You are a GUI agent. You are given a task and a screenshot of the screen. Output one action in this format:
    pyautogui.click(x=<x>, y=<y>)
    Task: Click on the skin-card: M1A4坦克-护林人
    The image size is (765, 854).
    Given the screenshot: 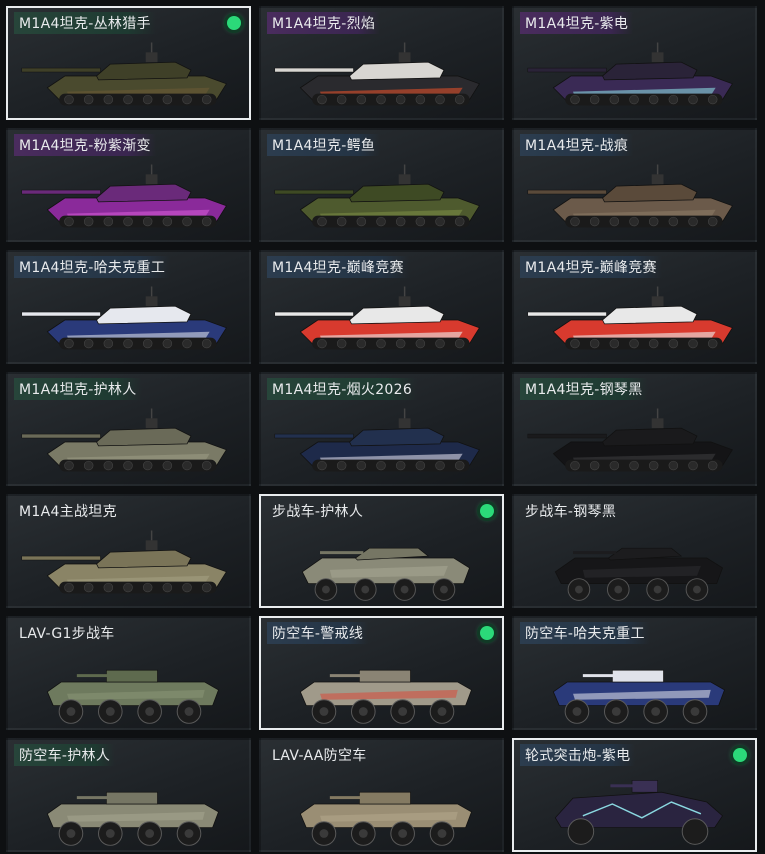 What is the action you would take?
    pyautogui.click(x=128, y=429)
    